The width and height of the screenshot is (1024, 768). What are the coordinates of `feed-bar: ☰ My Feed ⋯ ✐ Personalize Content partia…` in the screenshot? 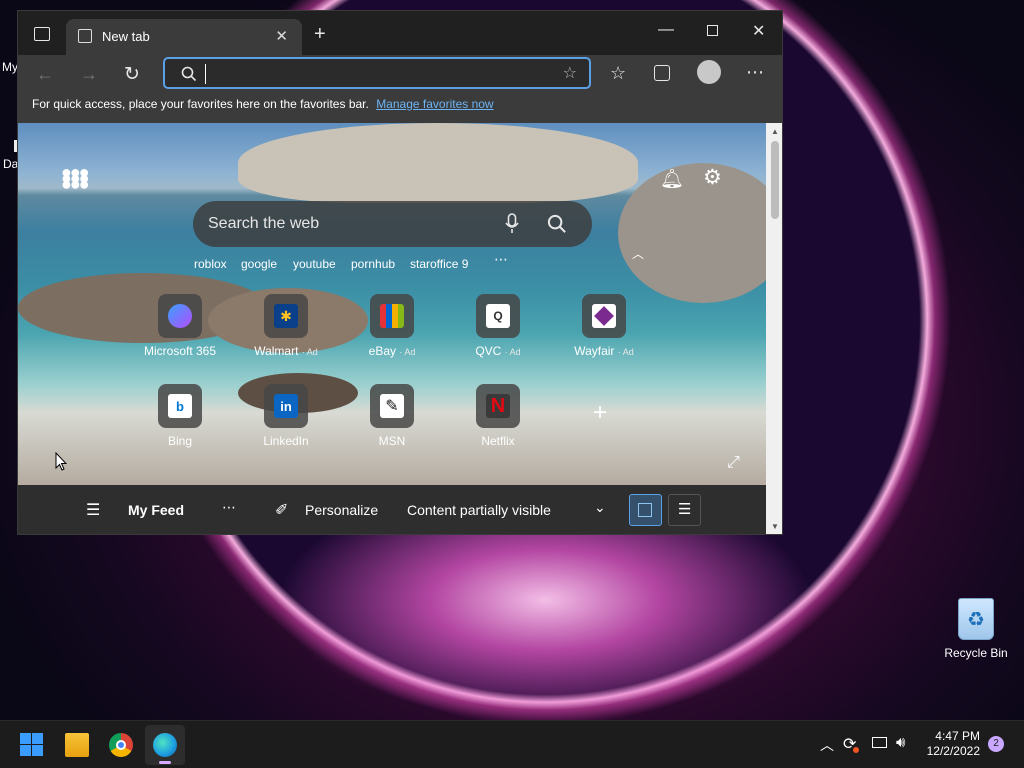 It's located at (392, 509).